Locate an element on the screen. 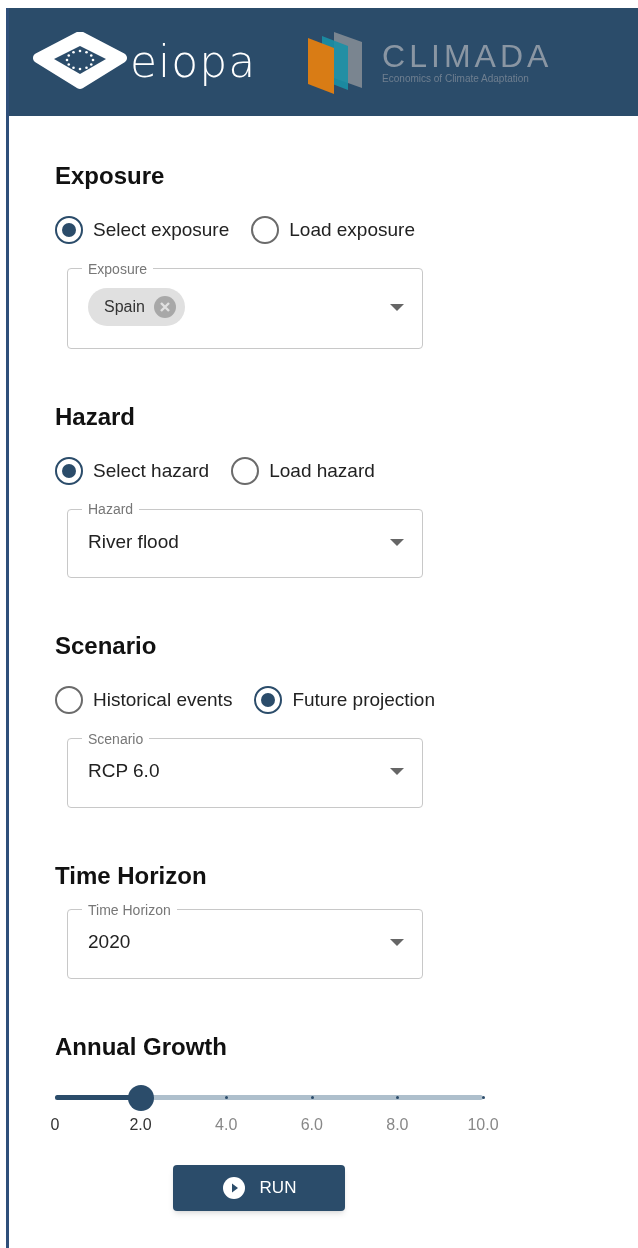 The width and height of the screenshot is (638, 1248). section-title: Time Horizon is located at coordinates (131, 875).